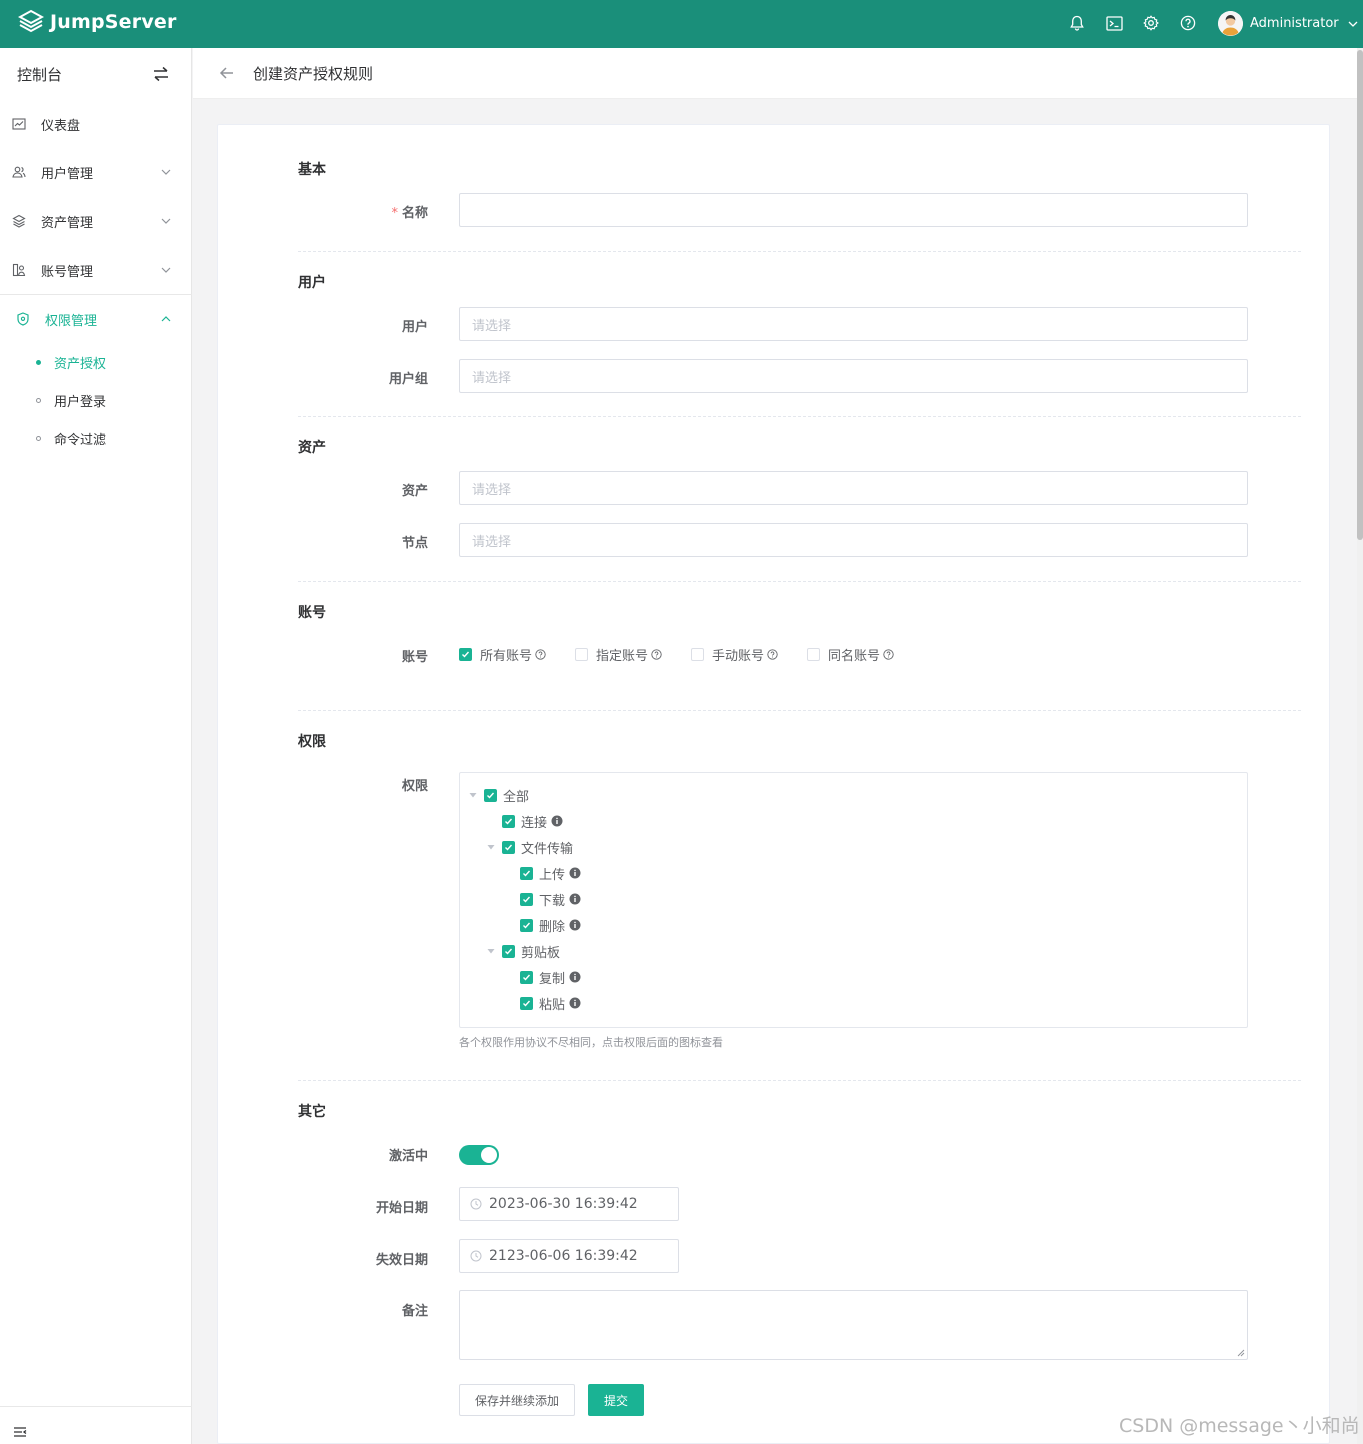 The height and width of the screenshot is (1444, 1363). I want to click on account-option-all: 所有账号, so click(502, 654).